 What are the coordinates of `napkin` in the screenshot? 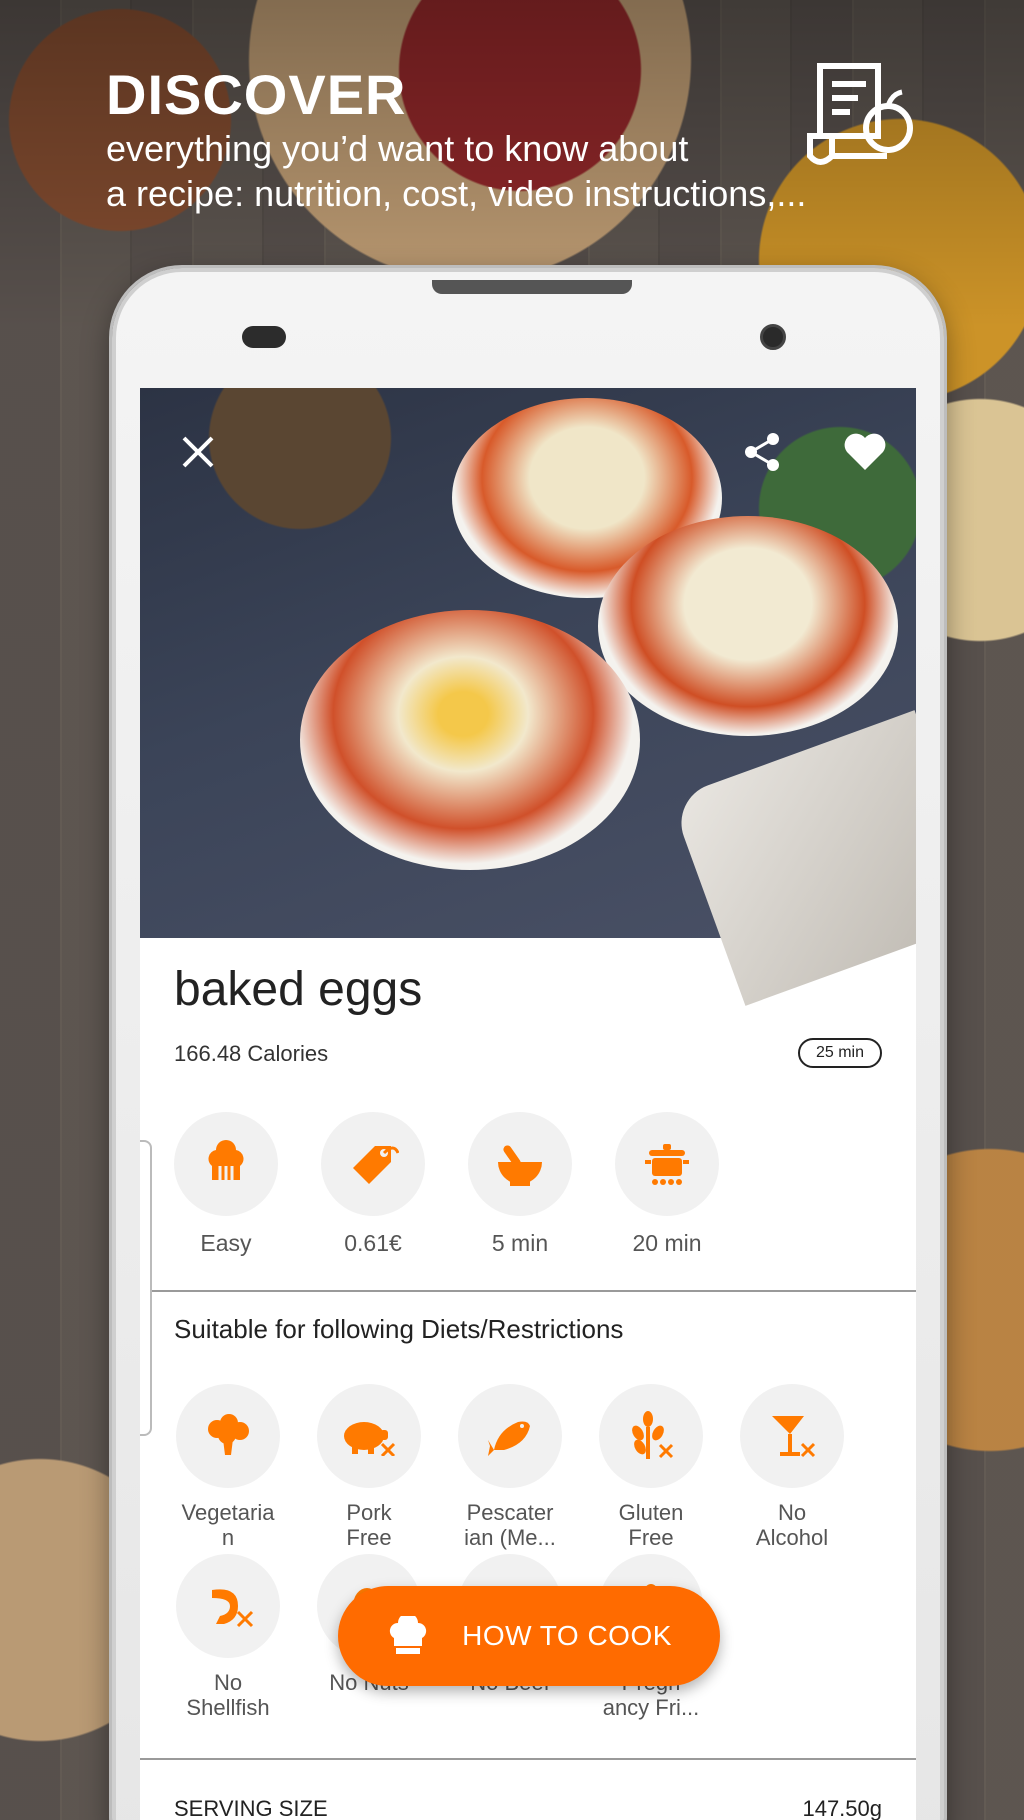 It's located at (793, 858).